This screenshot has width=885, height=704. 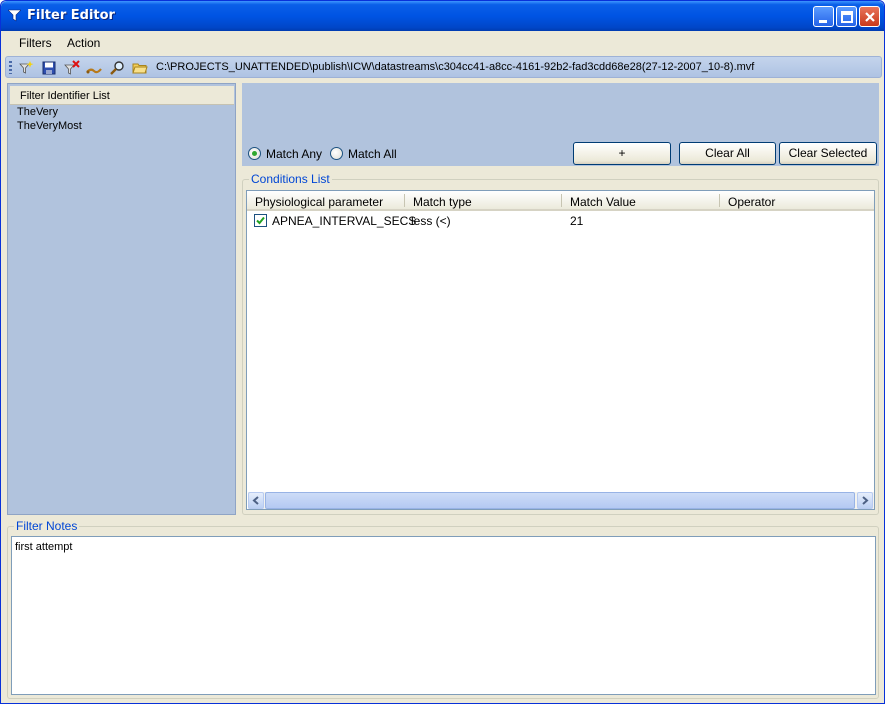 What do you see at coordinates (727, 153) in the screenshot?
I see `clear-all-button: Clear All` at bounding box center [727, 153].